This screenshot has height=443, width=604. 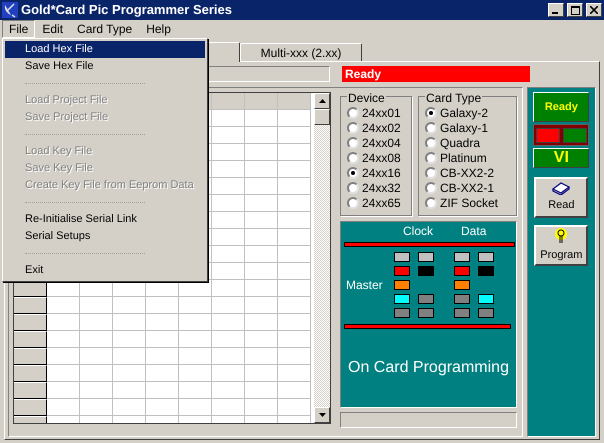 I want to click on radio-option: Platinum, so click(x=470, y=157).